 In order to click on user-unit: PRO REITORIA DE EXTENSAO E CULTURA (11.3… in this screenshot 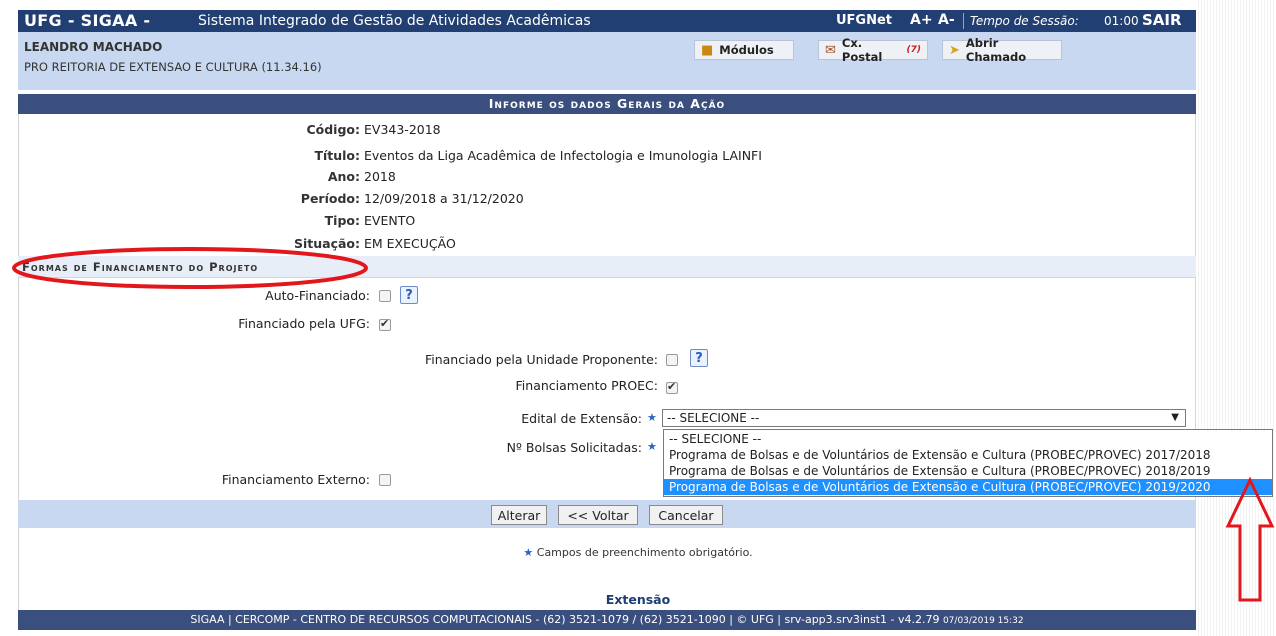, I will do `click(173, 67)`.